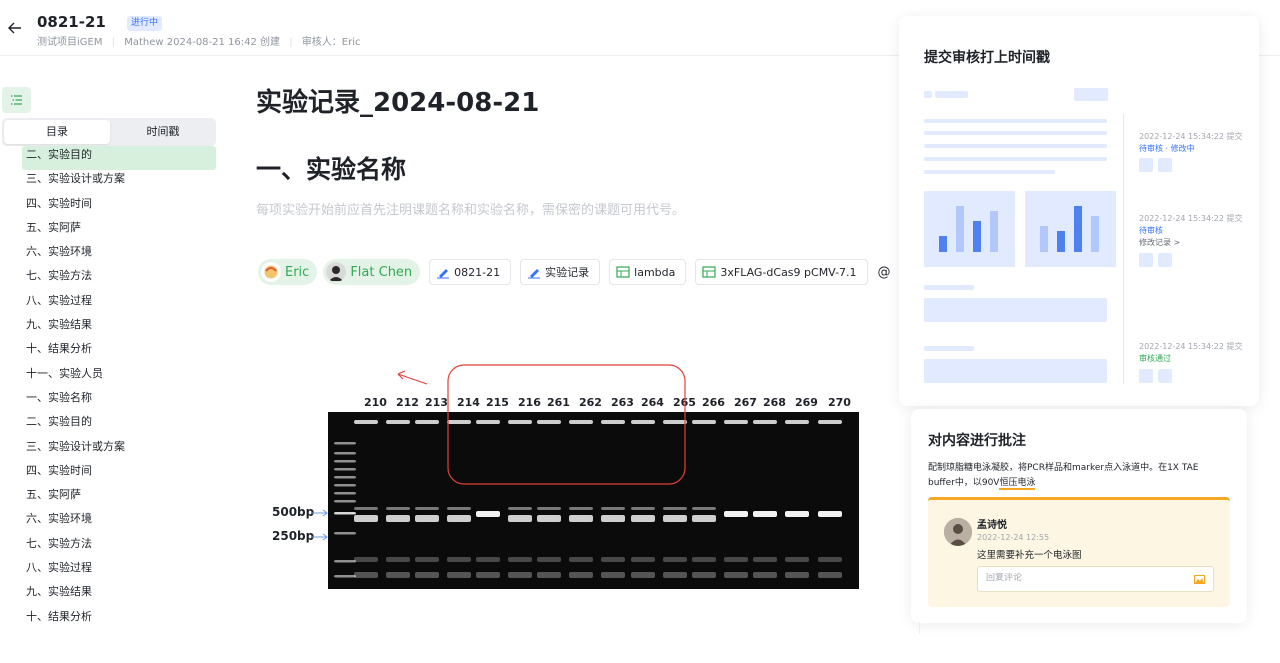 Image resolution: width=1280 pixels, height=663 pixels. I want to click on highlighted-text: 恒压电泳, so click(1017, 484).